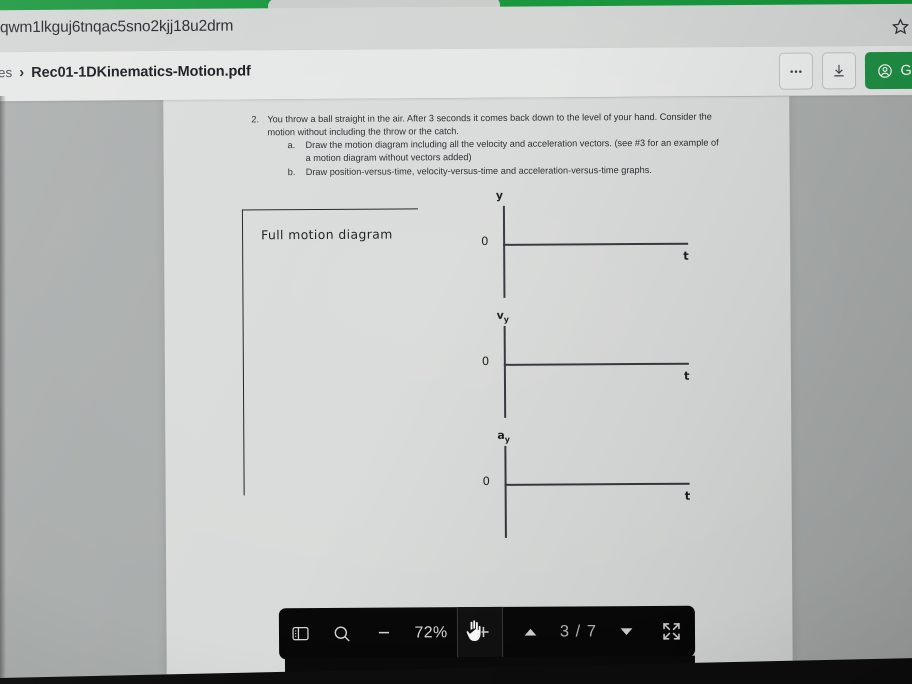 This screenshot has width=912, height=684. Describe the element at coordinates (485, 360) in the screenshot. I see `graph2-origin-label: 0` at that location.